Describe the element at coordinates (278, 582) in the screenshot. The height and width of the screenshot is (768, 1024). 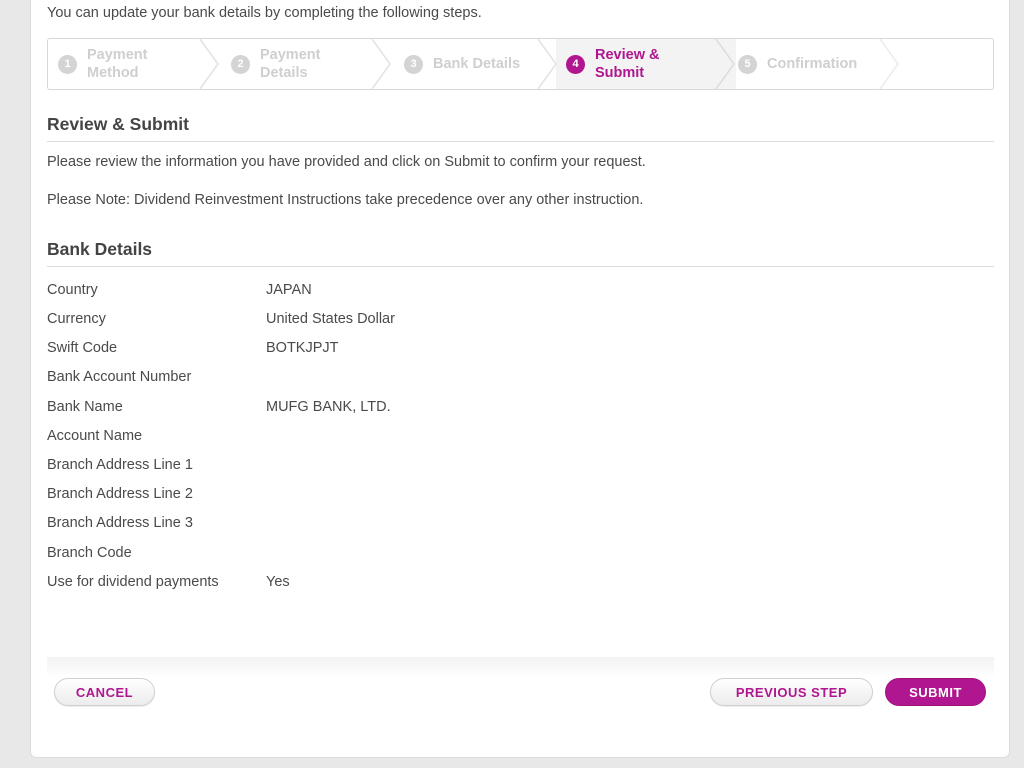
I see `detail-value: Yes` at that location.